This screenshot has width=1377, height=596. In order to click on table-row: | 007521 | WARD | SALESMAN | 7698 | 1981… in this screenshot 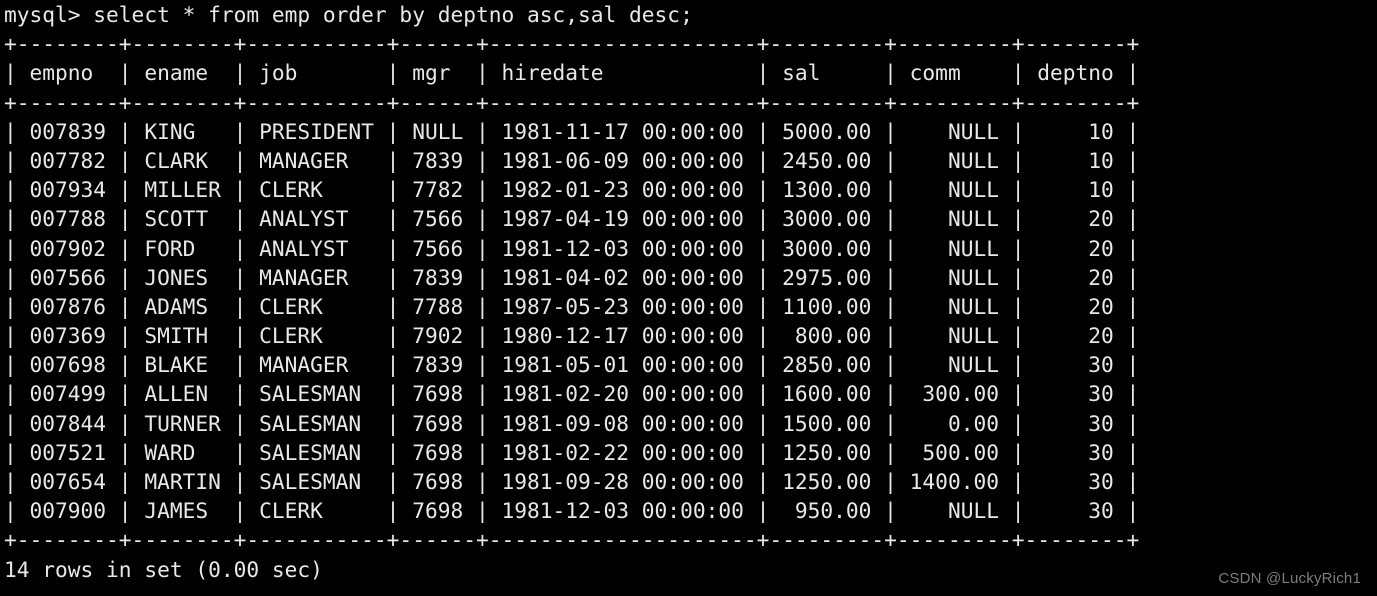, I will do `click(572, 452)`.